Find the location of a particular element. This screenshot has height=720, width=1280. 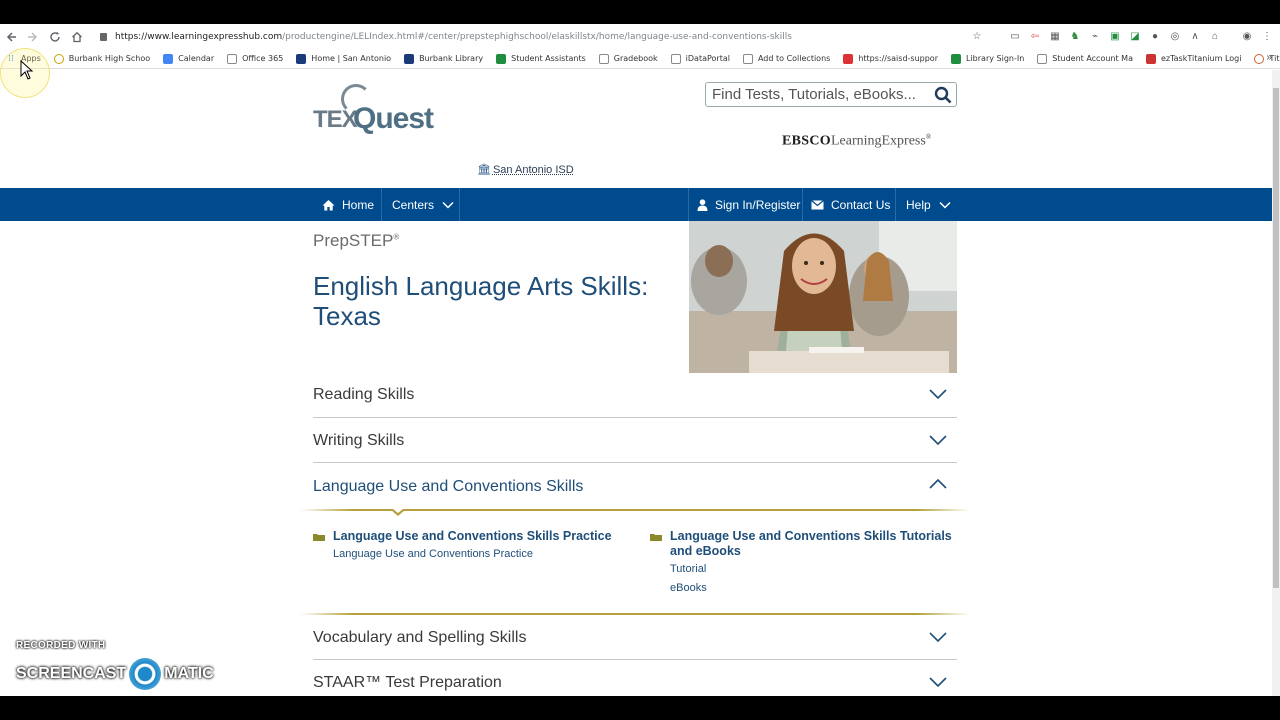

nav-signin: Sign In/Register is located at coordinates (748, 204).